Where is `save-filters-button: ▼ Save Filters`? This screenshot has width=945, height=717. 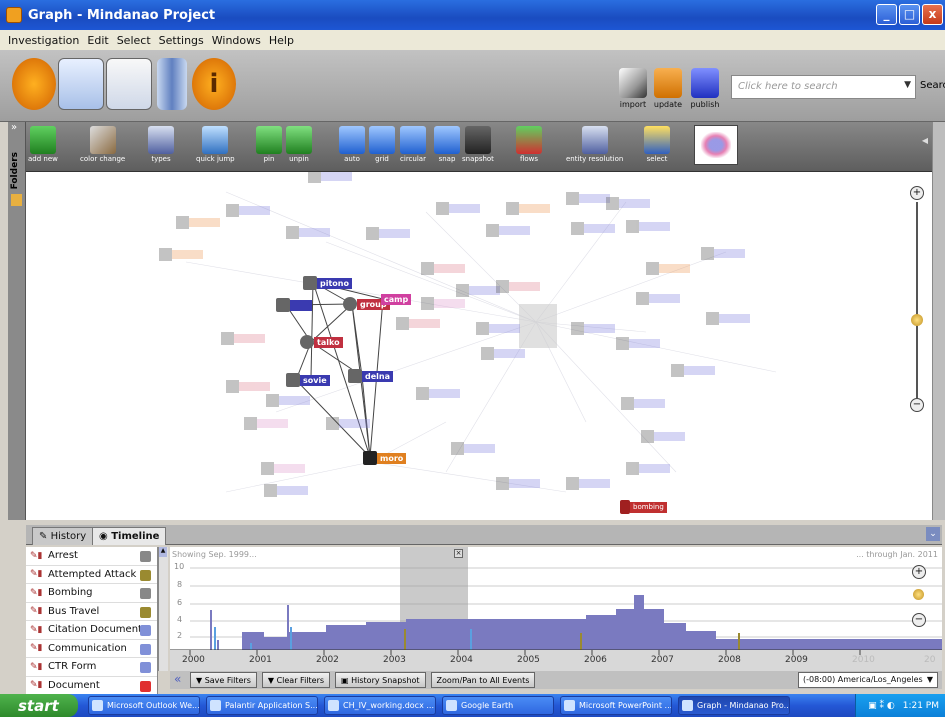
save-filters-button: ▼ Save Filters is located at coordinates (223, 680).